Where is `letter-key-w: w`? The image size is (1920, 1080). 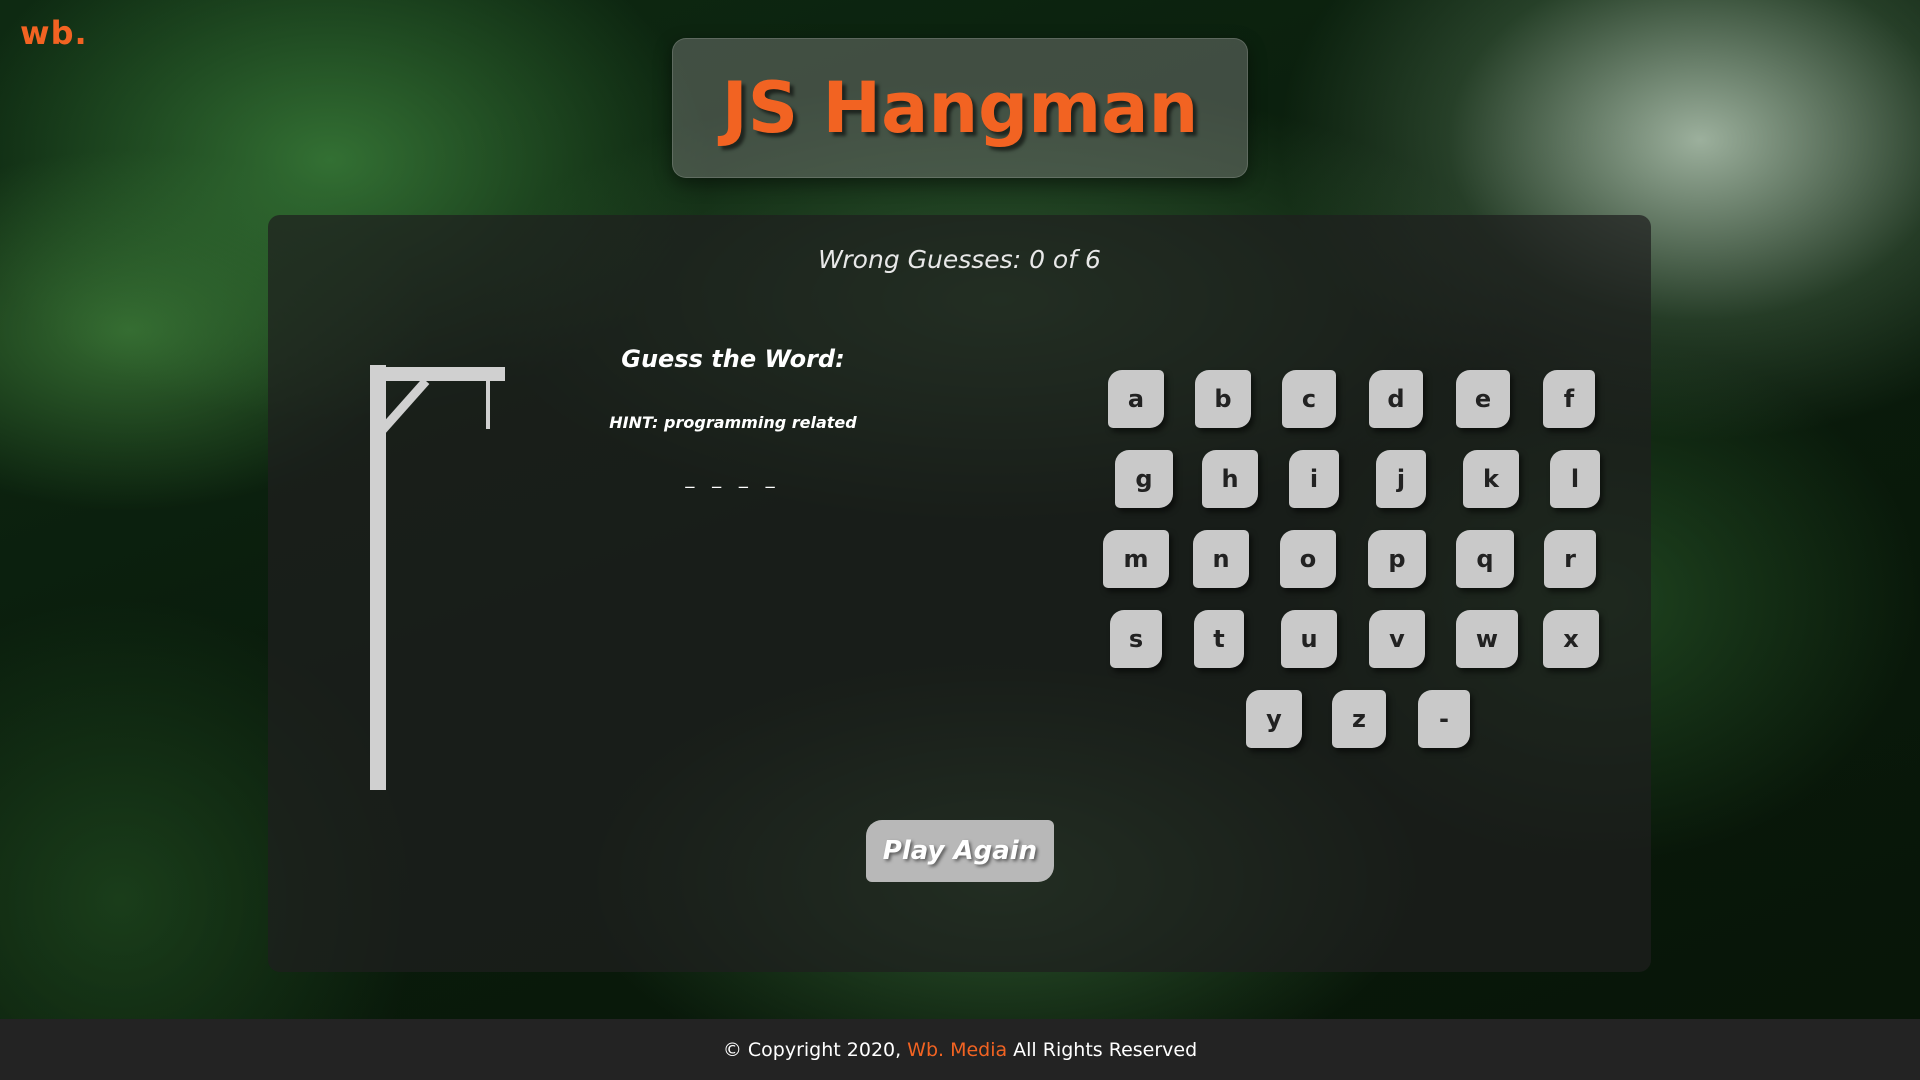 letter-key-w: w is located at coordinates (1487, 639).